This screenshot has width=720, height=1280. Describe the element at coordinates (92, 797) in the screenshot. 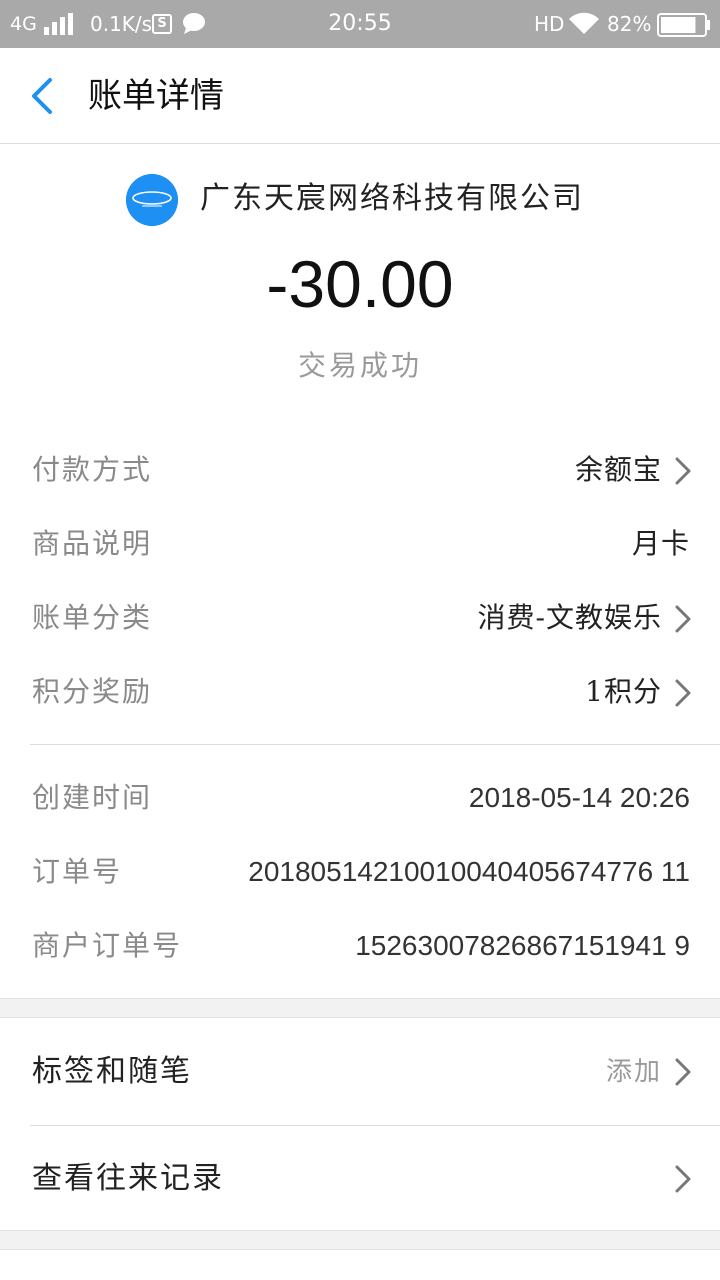

I see `row-label: 创建时间` at that location.